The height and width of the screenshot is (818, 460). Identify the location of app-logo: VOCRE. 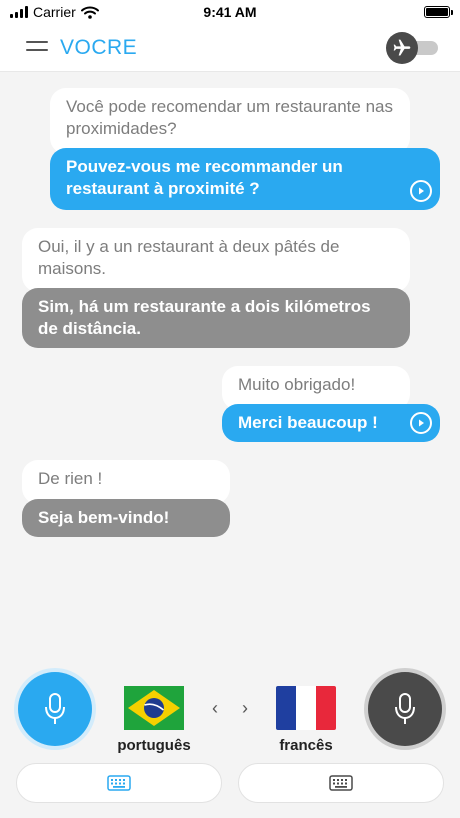
(99, 47).